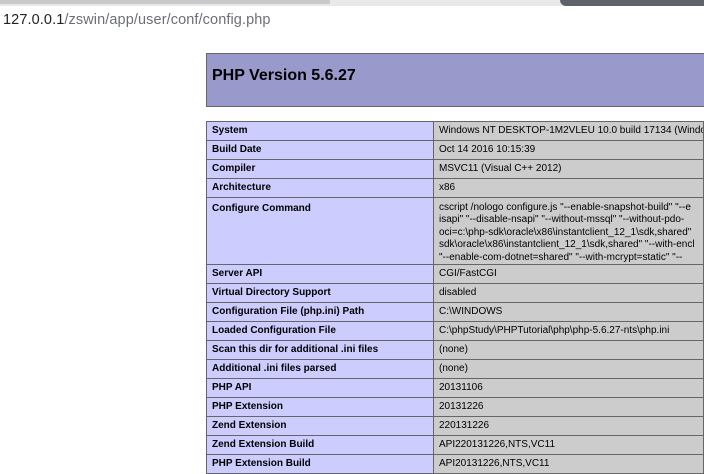 This screenshot has height=474, width=704. I want to click on row-value: API20131226,NTS,VC11, so click(568, 464).